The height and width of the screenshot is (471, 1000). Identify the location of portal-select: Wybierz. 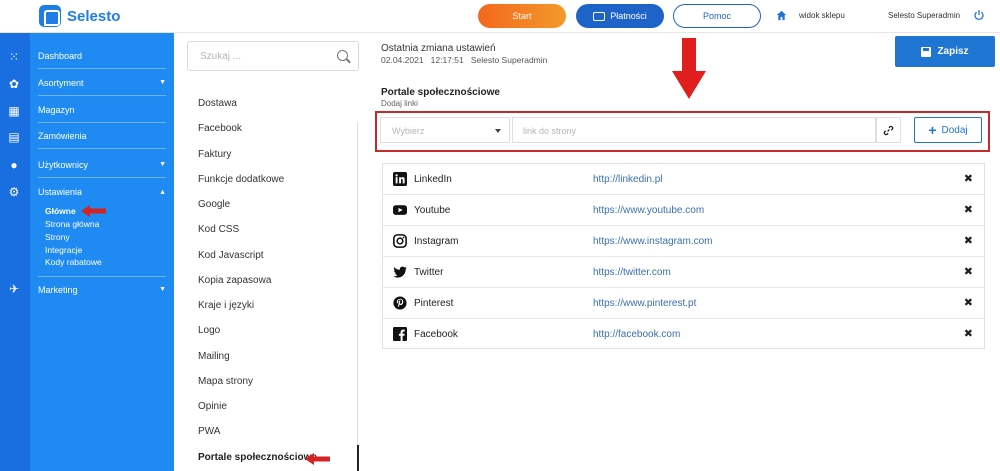
(445, 130).